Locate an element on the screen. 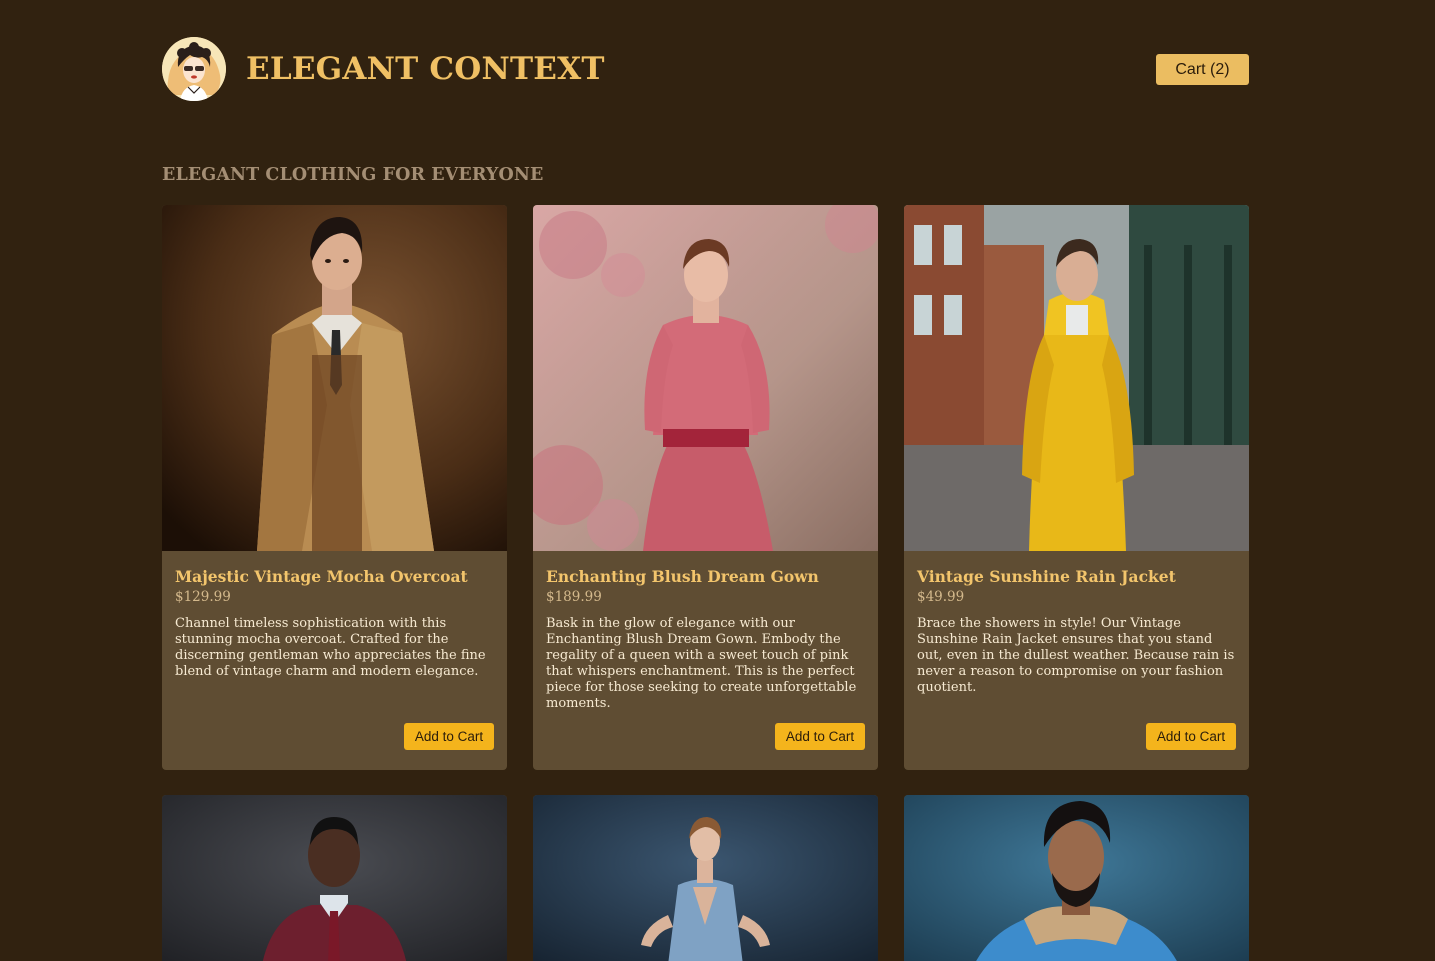 This screenshot has width=1435, height=961. product-image-blush-gown is located at coordinates (705, 378).